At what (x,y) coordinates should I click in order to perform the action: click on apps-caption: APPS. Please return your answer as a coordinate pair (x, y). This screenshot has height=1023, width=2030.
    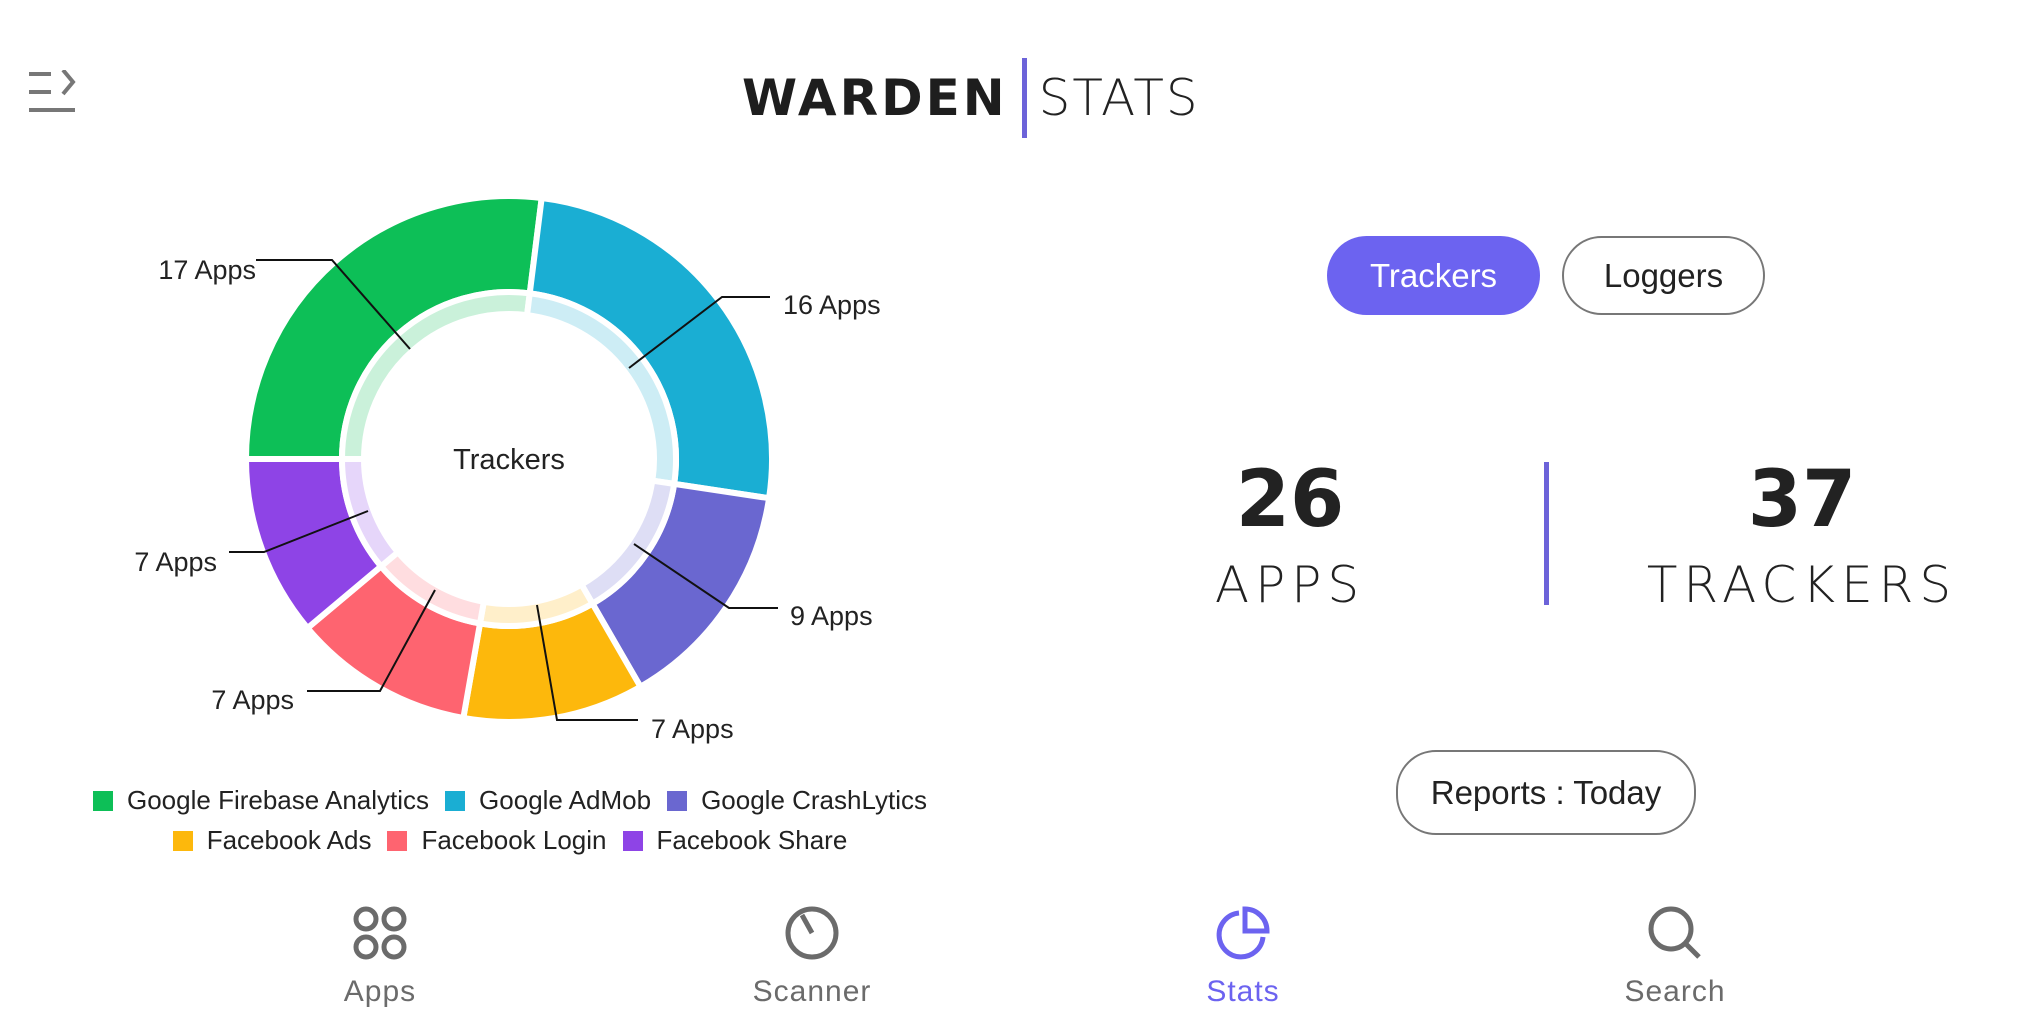
    Looking at the image, I should click on (1290, 585).